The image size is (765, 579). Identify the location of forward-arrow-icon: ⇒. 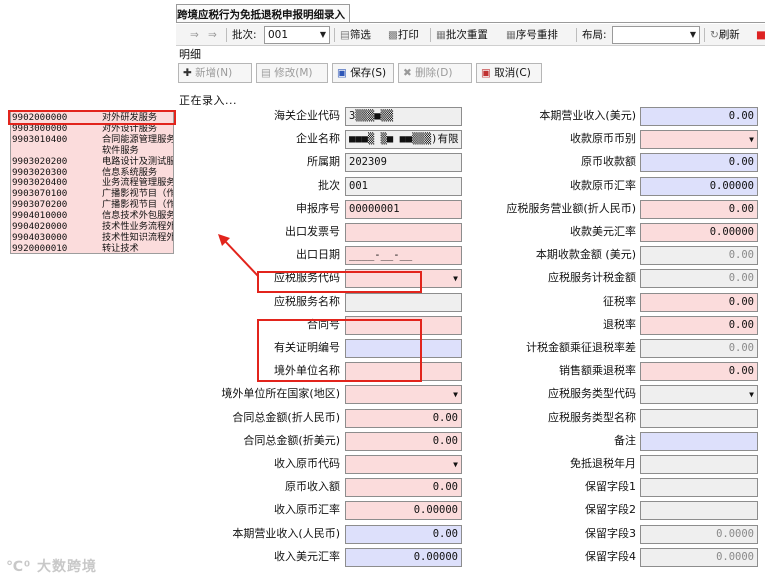
(212, 35).